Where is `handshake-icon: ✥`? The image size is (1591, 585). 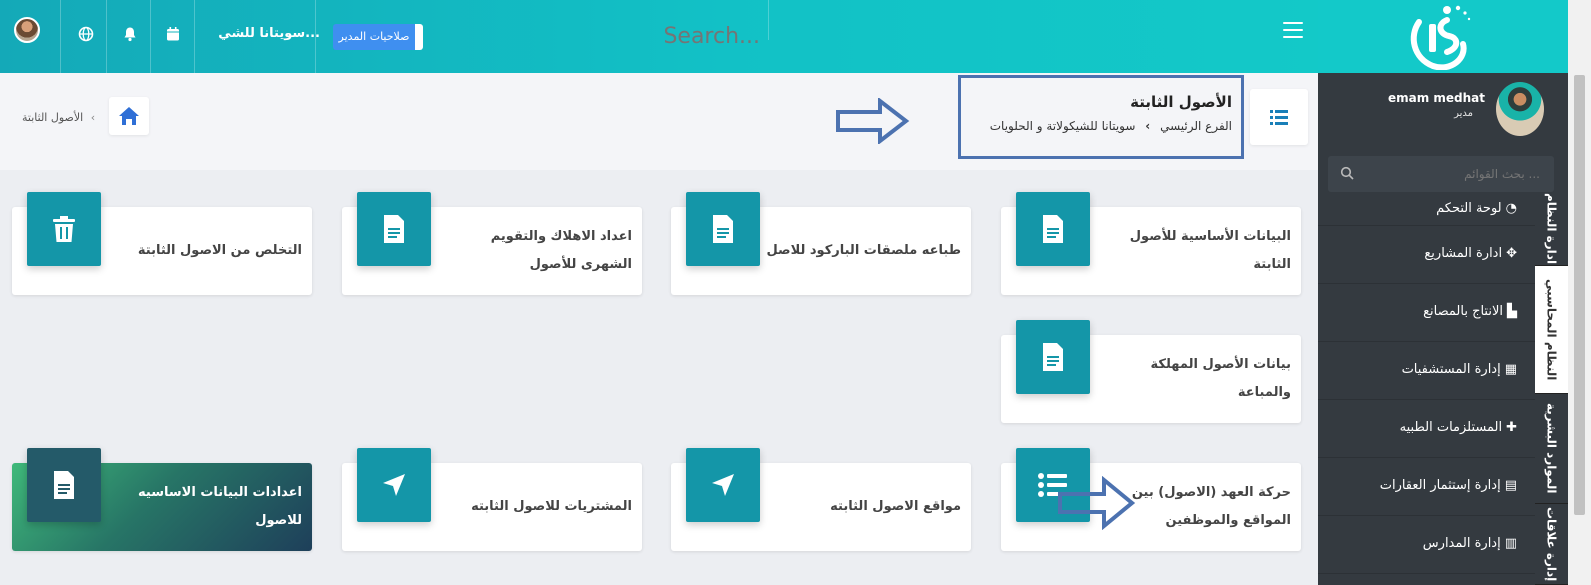
handshake-icon: ✥ is located at coordinates (1511, 253).